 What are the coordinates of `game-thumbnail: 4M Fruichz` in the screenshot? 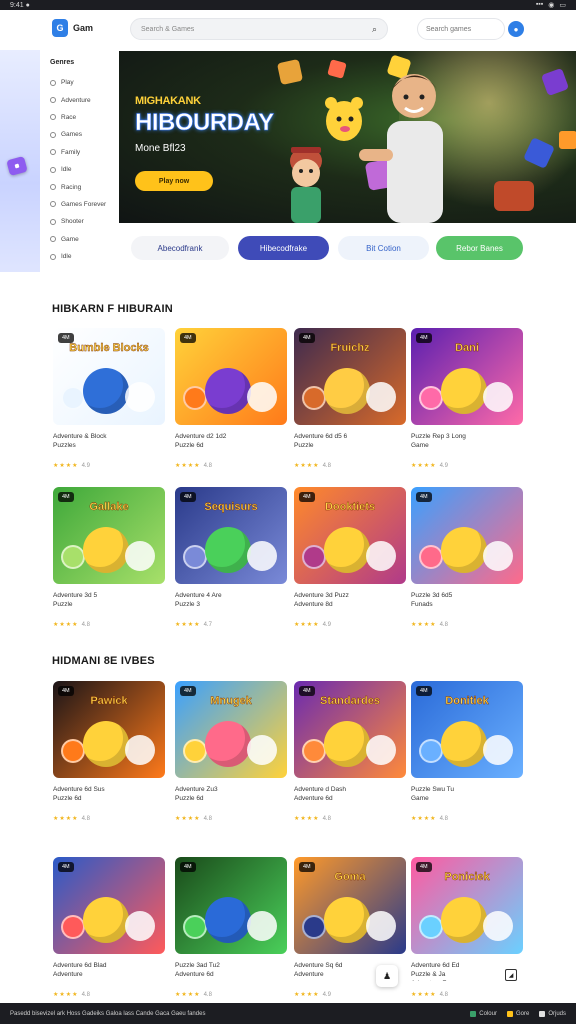 It's located at (350, 376).